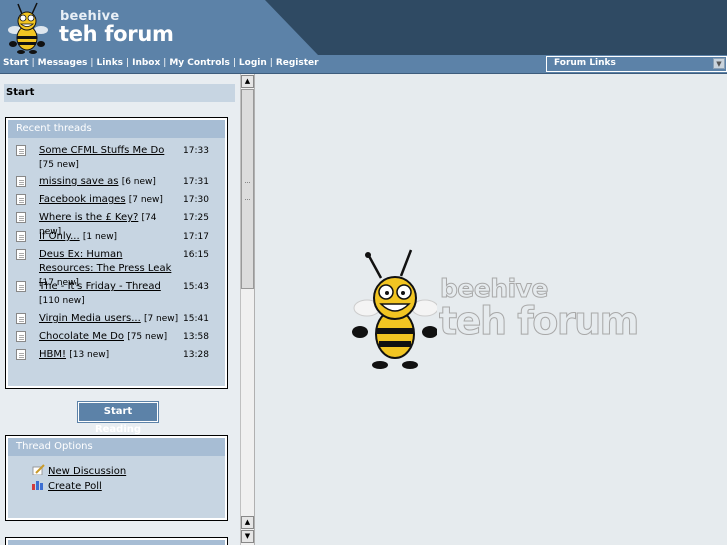 This screenshot has width=727, height=545. What do you see at coordinates (38, 469) in the screenshot?
I see `pencil-icon` at bounding box center [38, 469].